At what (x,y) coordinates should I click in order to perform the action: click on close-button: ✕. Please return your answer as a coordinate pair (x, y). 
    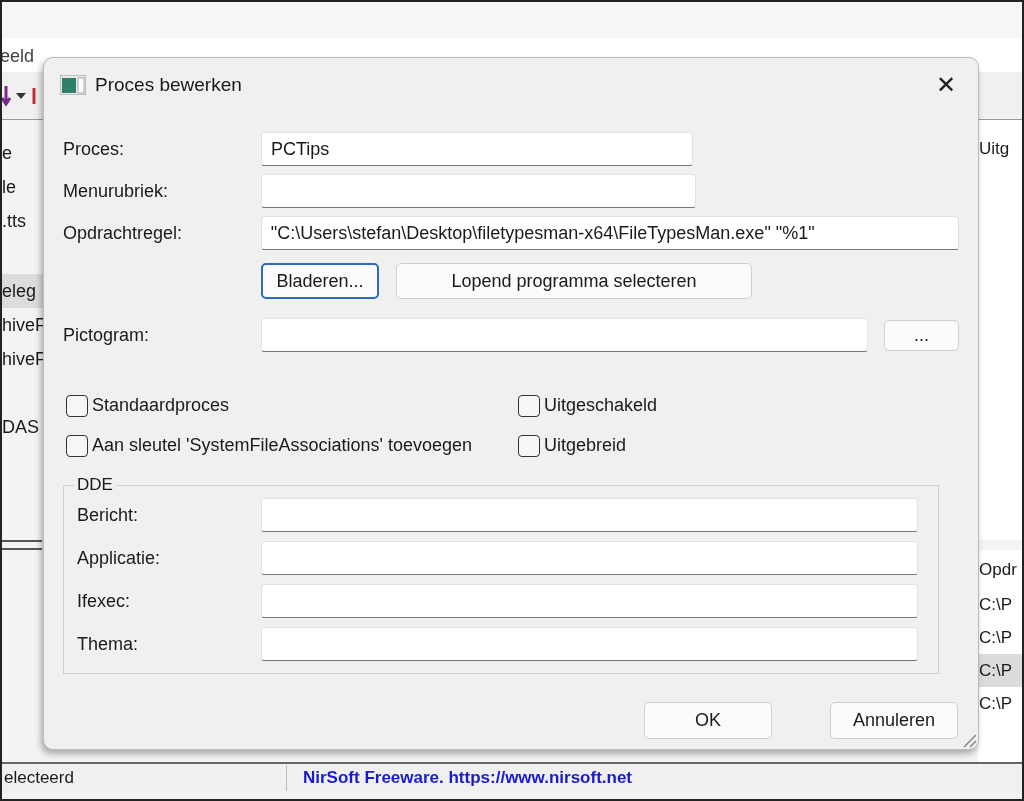
    Looking at the image, I should click on (946, 85).